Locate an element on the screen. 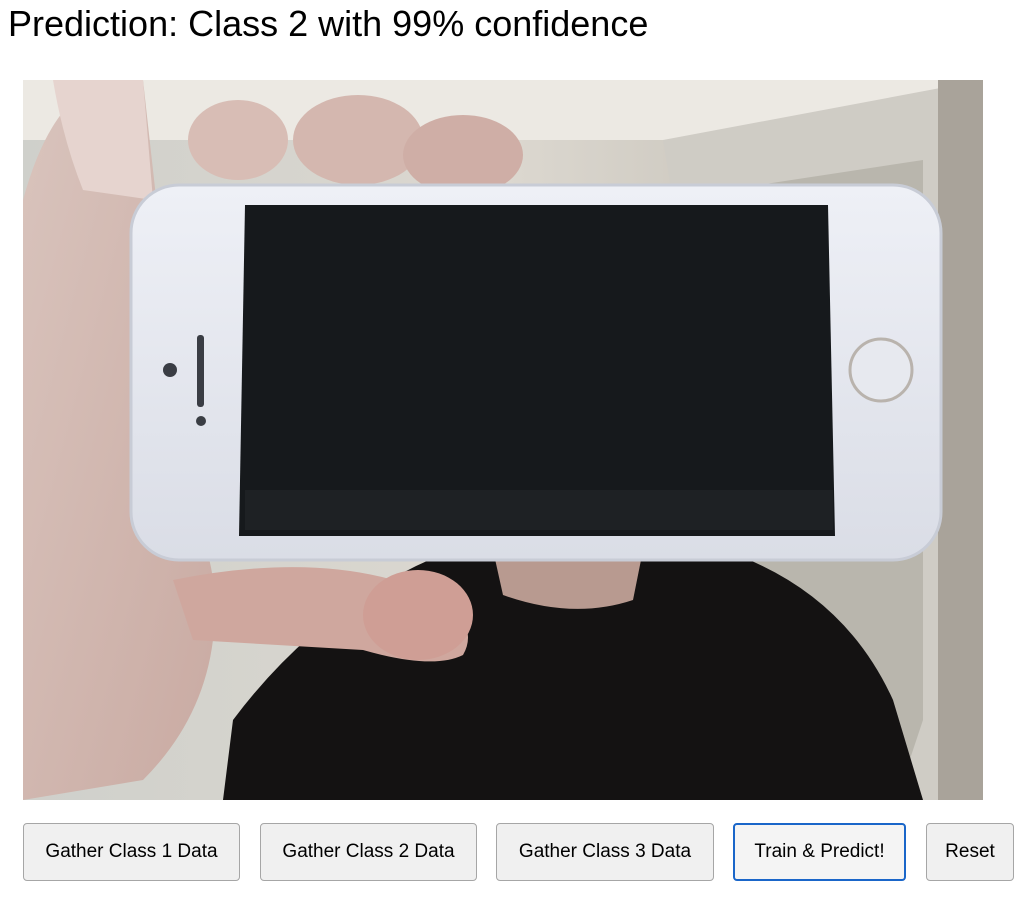  reset-button: Reset is located at coordinates (970, 852).